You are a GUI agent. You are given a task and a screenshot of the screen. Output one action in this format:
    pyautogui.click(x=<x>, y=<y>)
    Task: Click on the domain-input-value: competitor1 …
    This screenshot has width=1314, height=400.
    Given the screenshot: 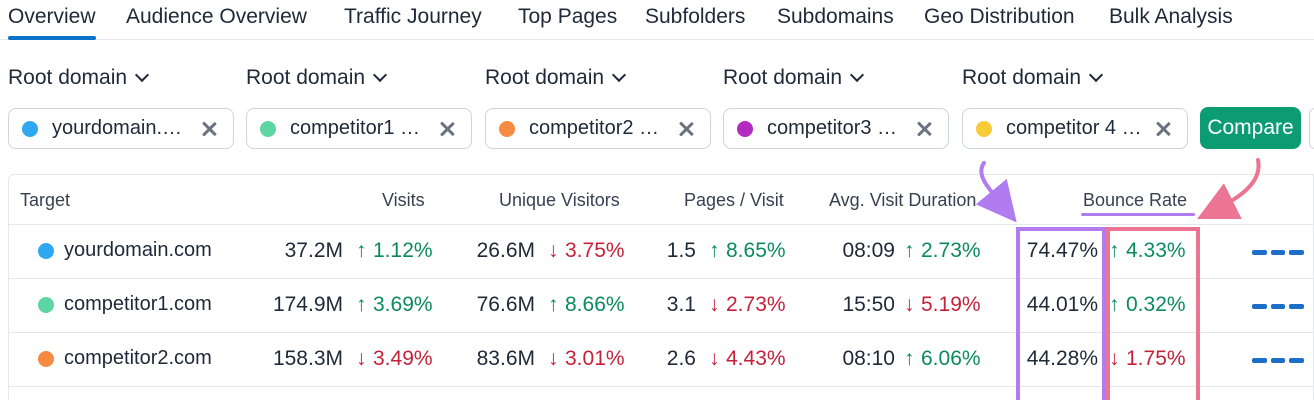 What is the action you would take?
    pyautogui.click(x=355, y=128)
    